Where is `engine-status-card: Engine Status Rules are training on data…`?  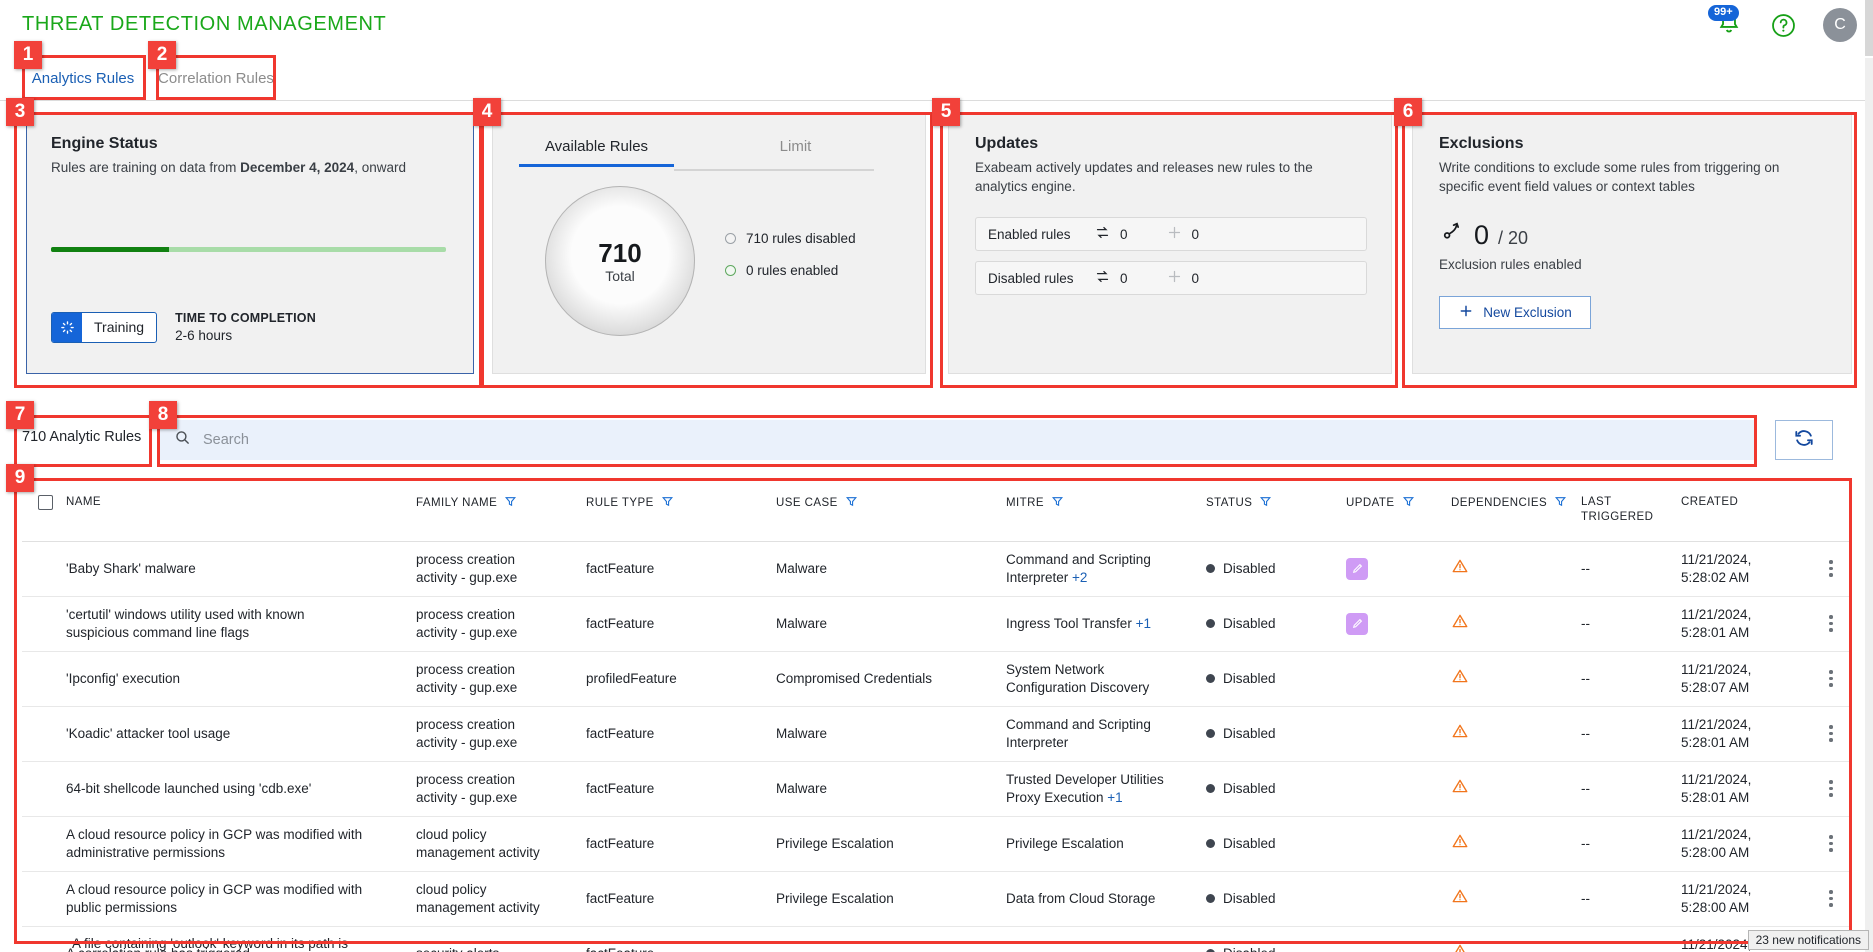
engine-status-card: Engine Status Rules are training on data… is located at coordinates (250, 243).